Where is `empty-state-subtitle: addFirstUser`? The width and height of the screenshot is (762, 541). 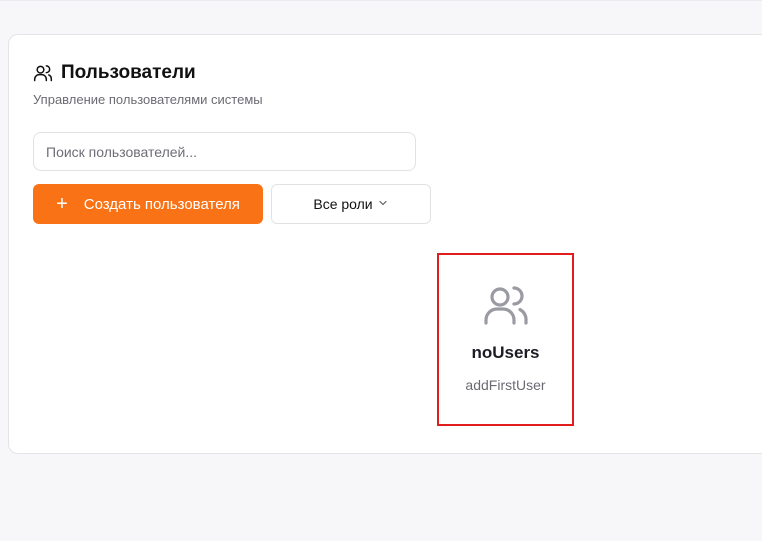 empty-state-subtitle: addFirstUser is located at coordinates (505, 385).